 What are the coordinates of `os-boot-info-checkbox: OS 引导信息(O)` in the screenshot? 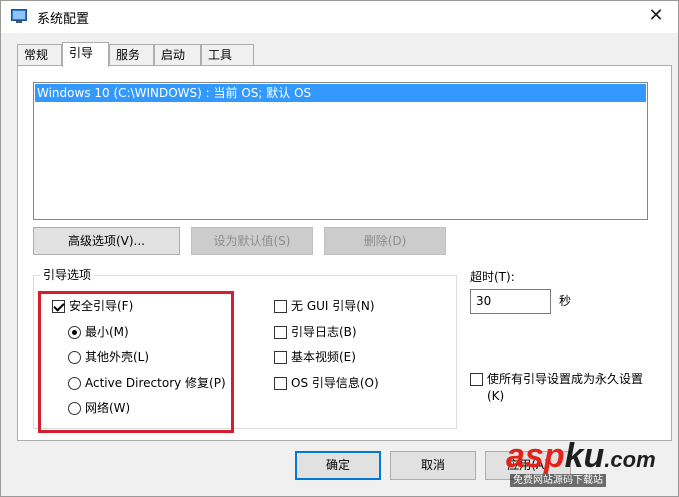 It's located at (344, 383).